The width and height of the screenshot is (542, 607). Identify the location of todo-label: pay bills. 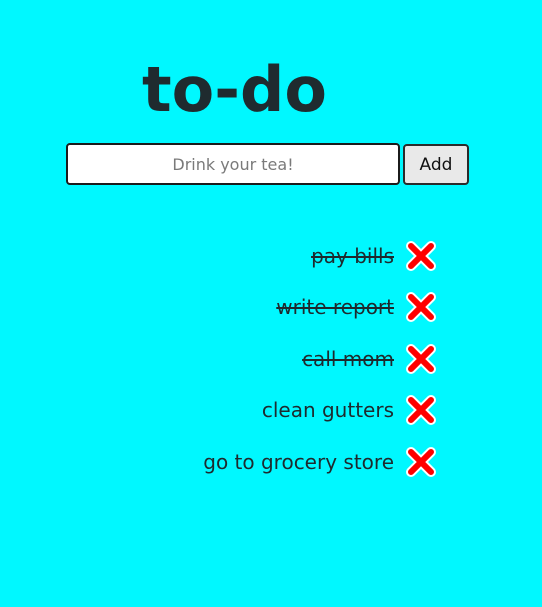
(352, 256).